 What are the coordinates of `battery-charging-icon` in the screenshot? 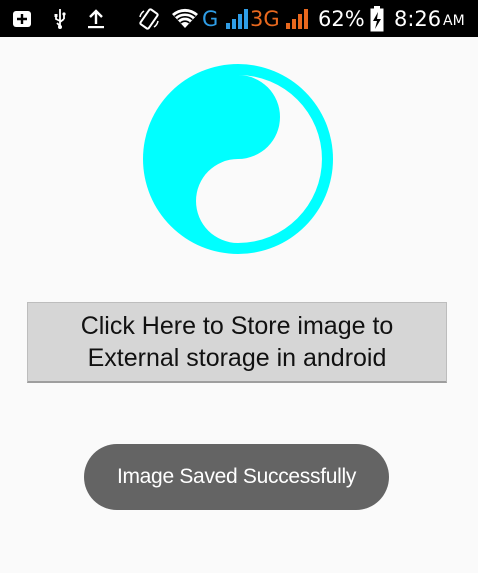 It's located at (377, 18).